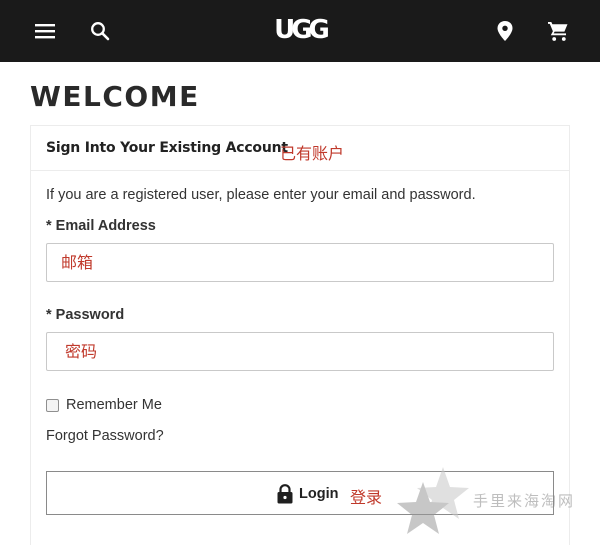 The height and width of the screenshot is (545, 600). I want to click on lock-icon, so click(285, 494).